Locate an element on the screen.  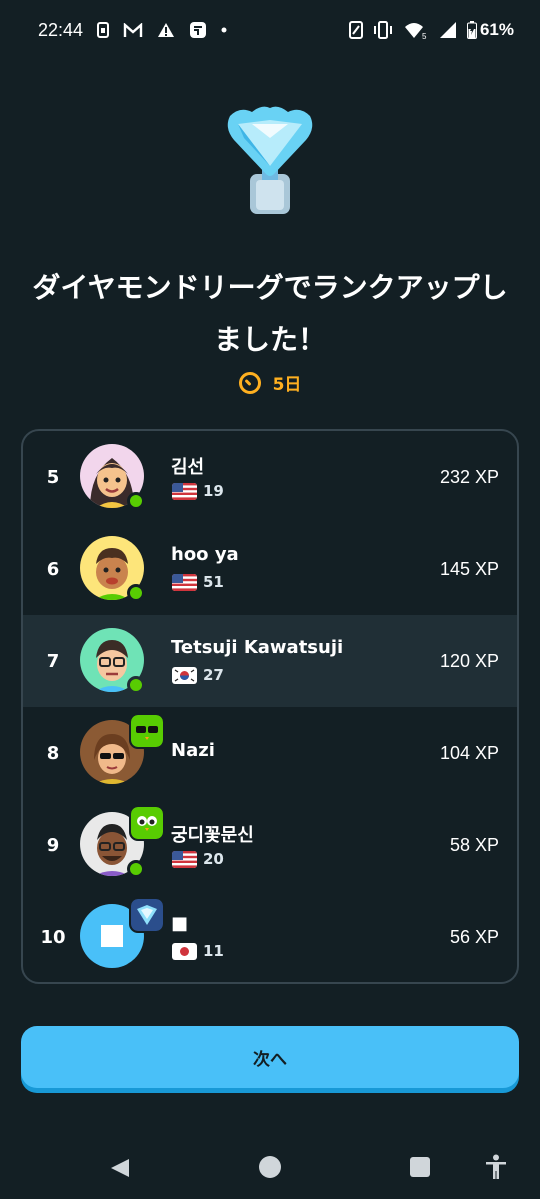
user-name: Nazi is located at coordinates (193, 750).